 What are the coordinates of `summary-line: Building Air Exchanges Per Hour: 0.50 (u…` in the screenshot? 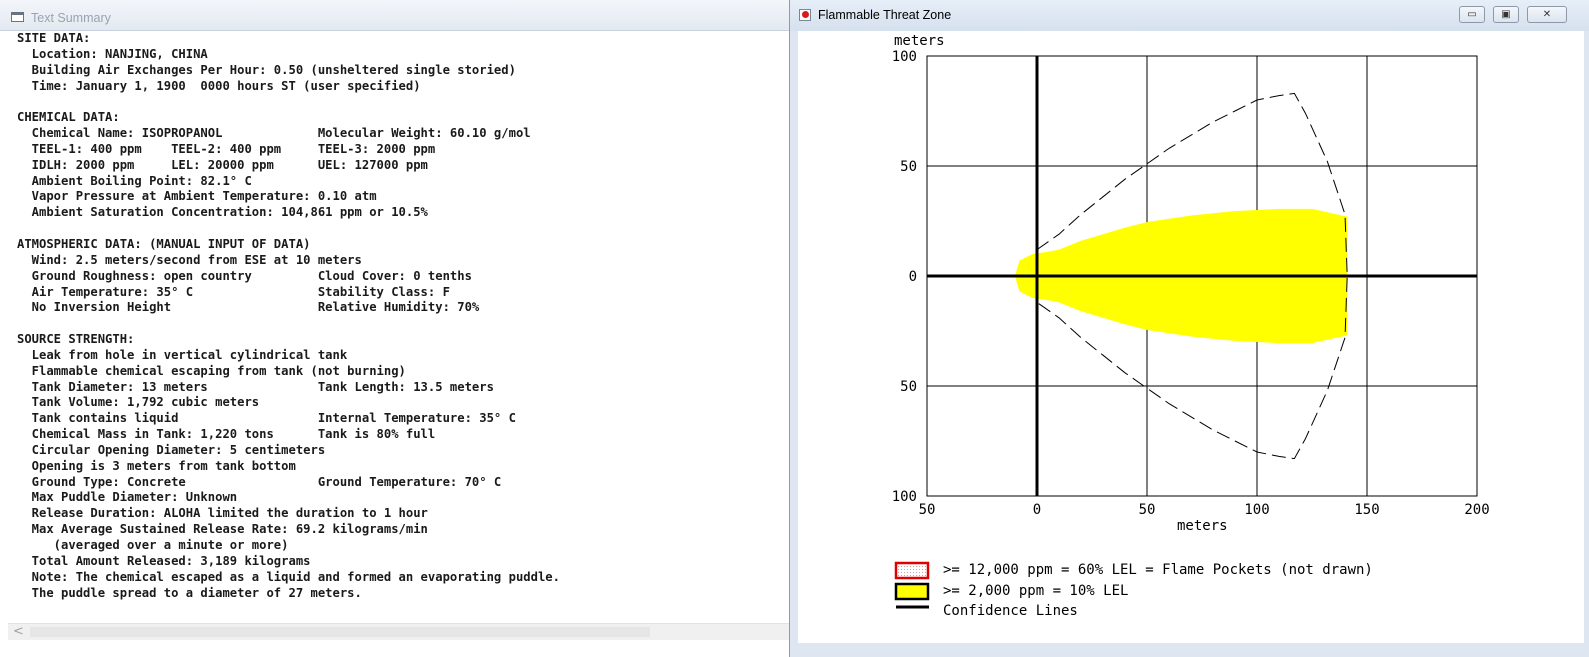 It's located at (266, 69).